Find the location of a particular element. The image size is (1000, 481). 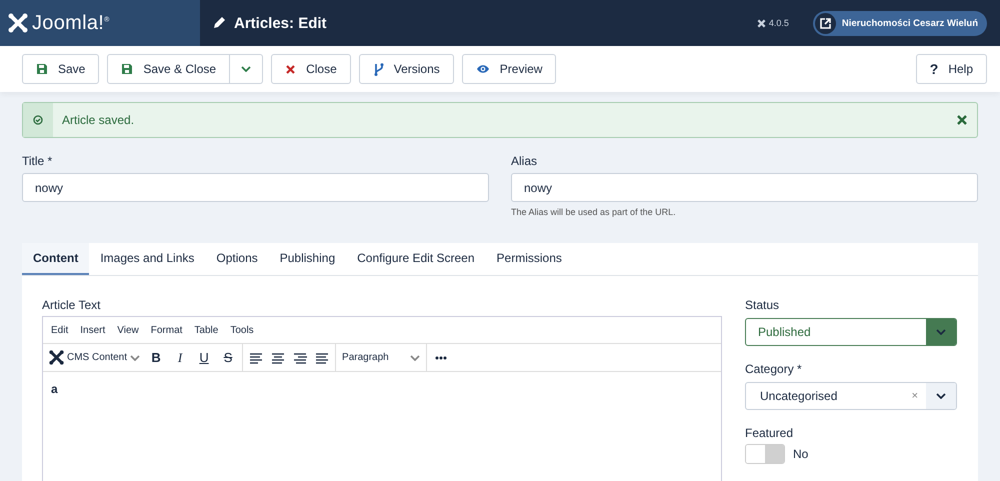

menu-item: Insert is located at coordinates (93, 330).